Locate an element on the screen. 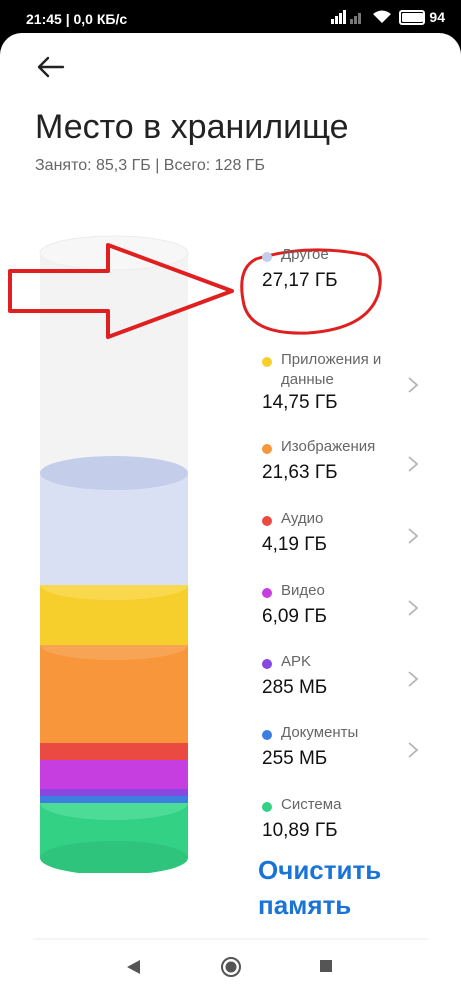  segment-video is located at coordinates (114, 774).